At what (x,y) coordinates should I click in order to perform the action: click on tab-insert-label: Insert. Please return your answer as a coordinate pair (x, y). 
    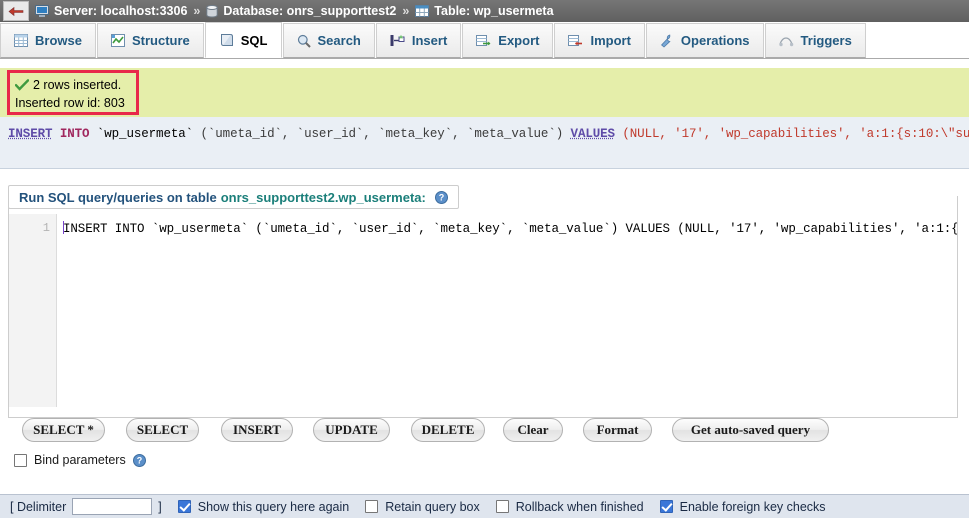
    Looking at the image, I should click on (429, 40).